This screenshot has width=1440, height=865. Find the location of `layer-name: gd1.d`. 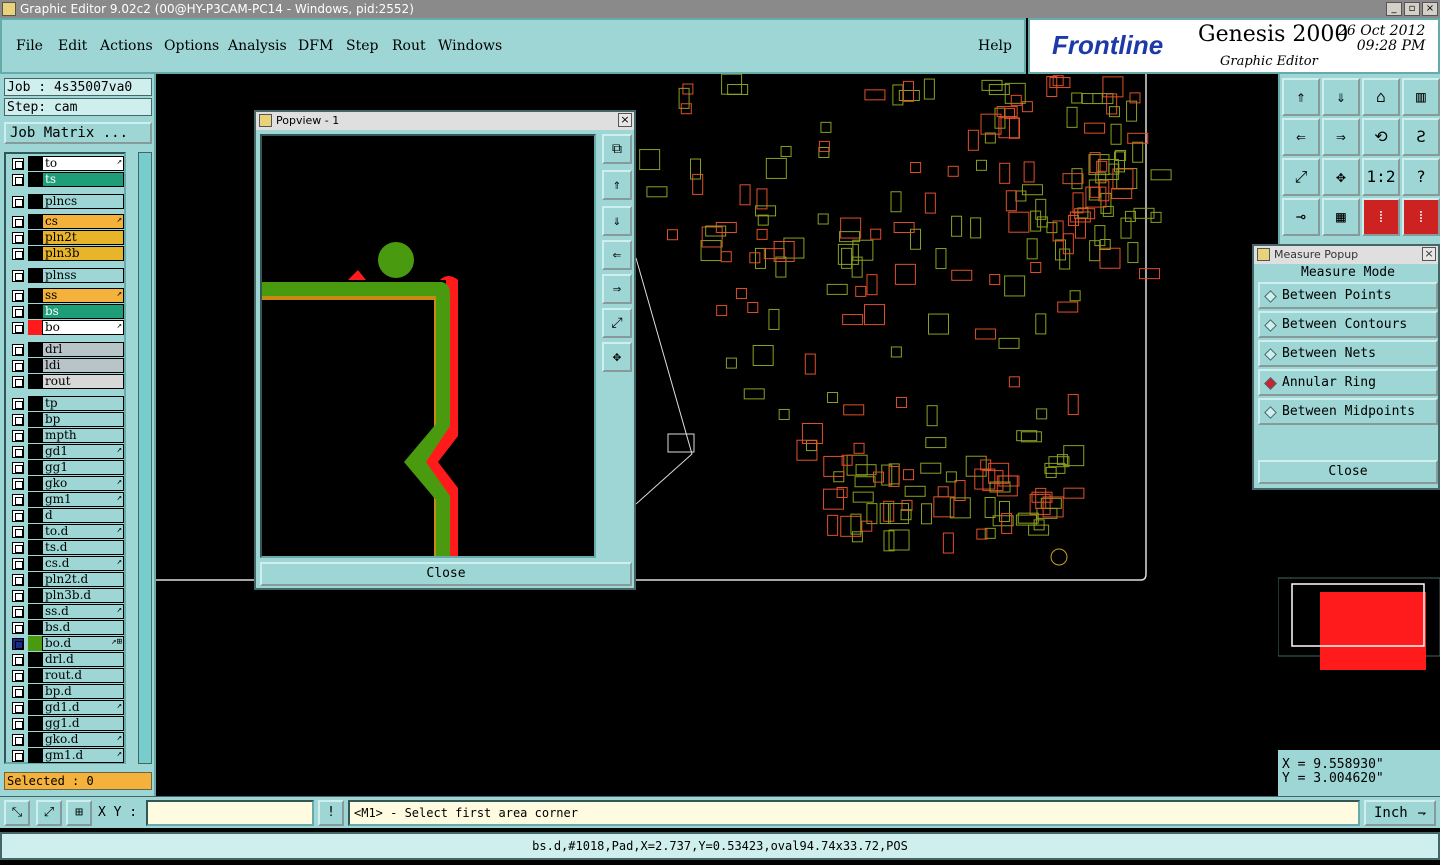

layer-name: gd1.d is located at coordinates (83, 707).